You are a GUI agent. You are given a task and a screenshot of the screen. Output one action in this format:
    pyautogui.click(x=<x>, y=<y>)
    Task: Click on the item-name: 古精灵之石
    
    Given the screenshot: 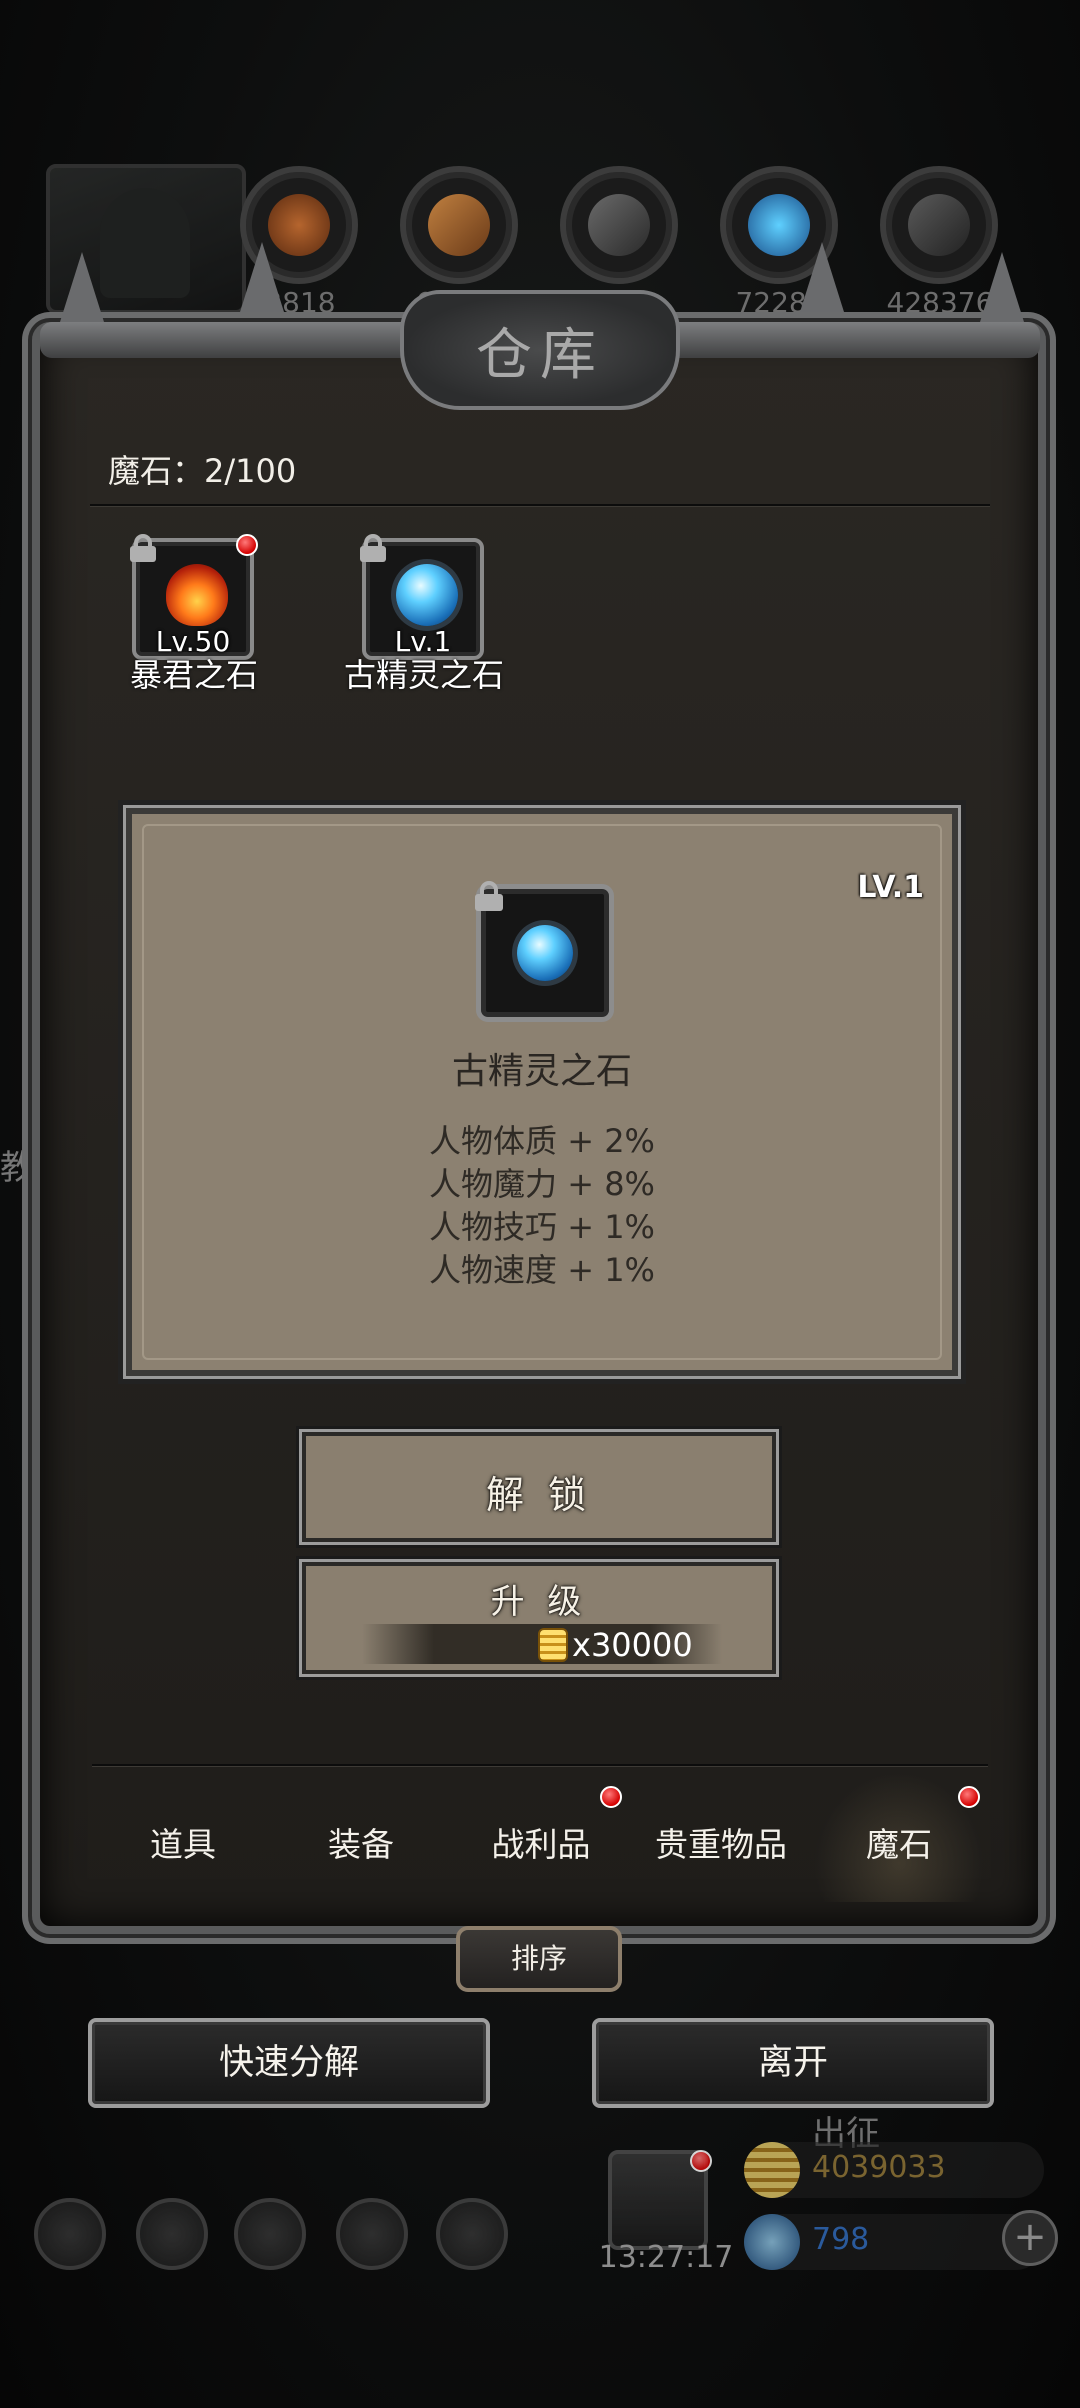 What is the action you would take?
    pyautogui.click(x=423, y=675)
    